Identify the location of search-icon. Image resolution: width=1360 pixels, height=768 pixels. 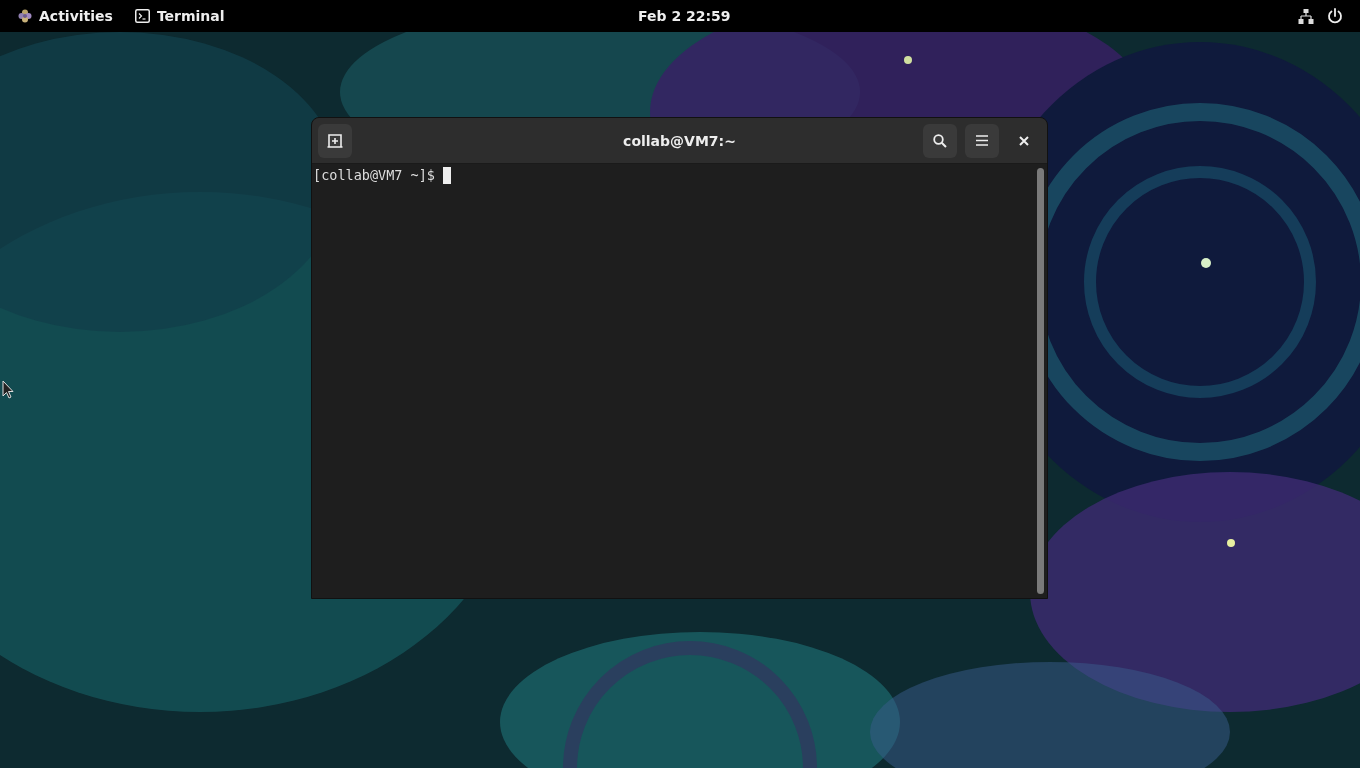
(940, 140).